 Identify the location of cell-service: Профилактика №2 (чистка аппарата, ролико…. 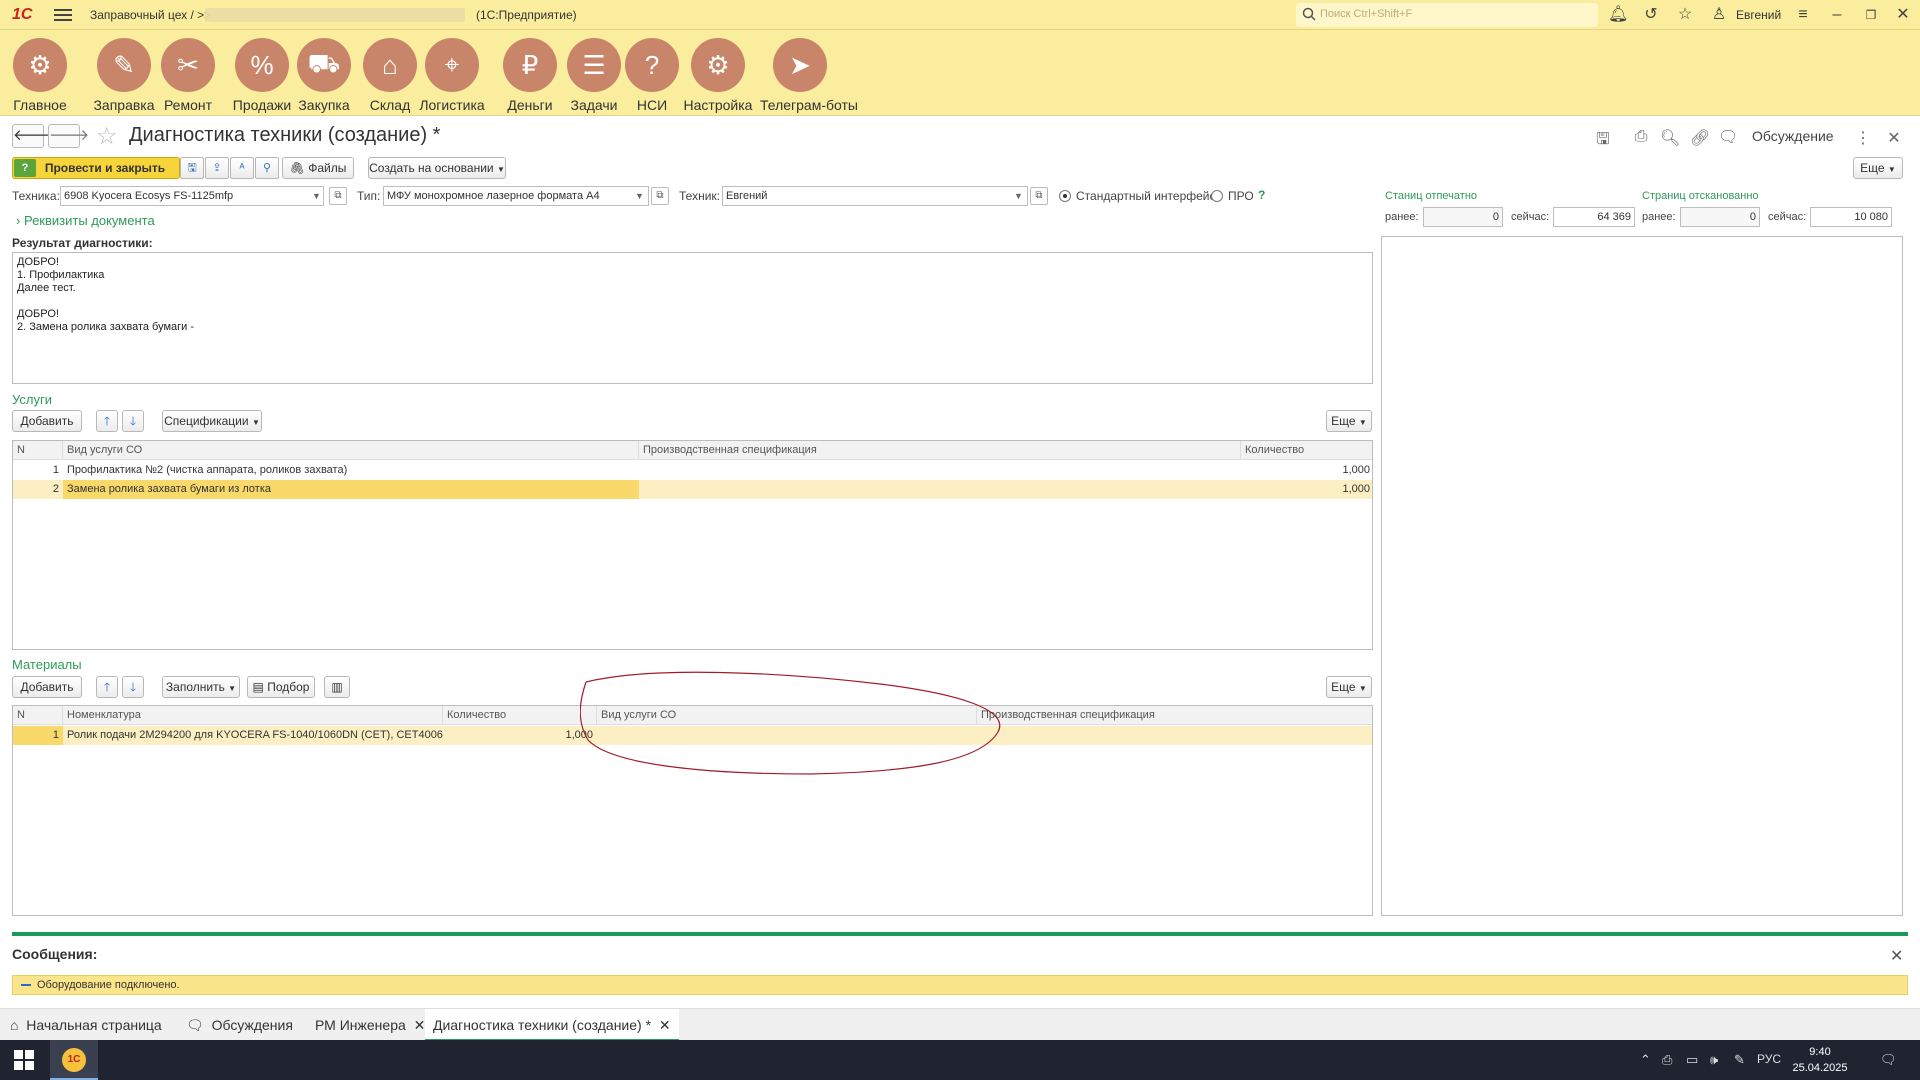
(351, 470).